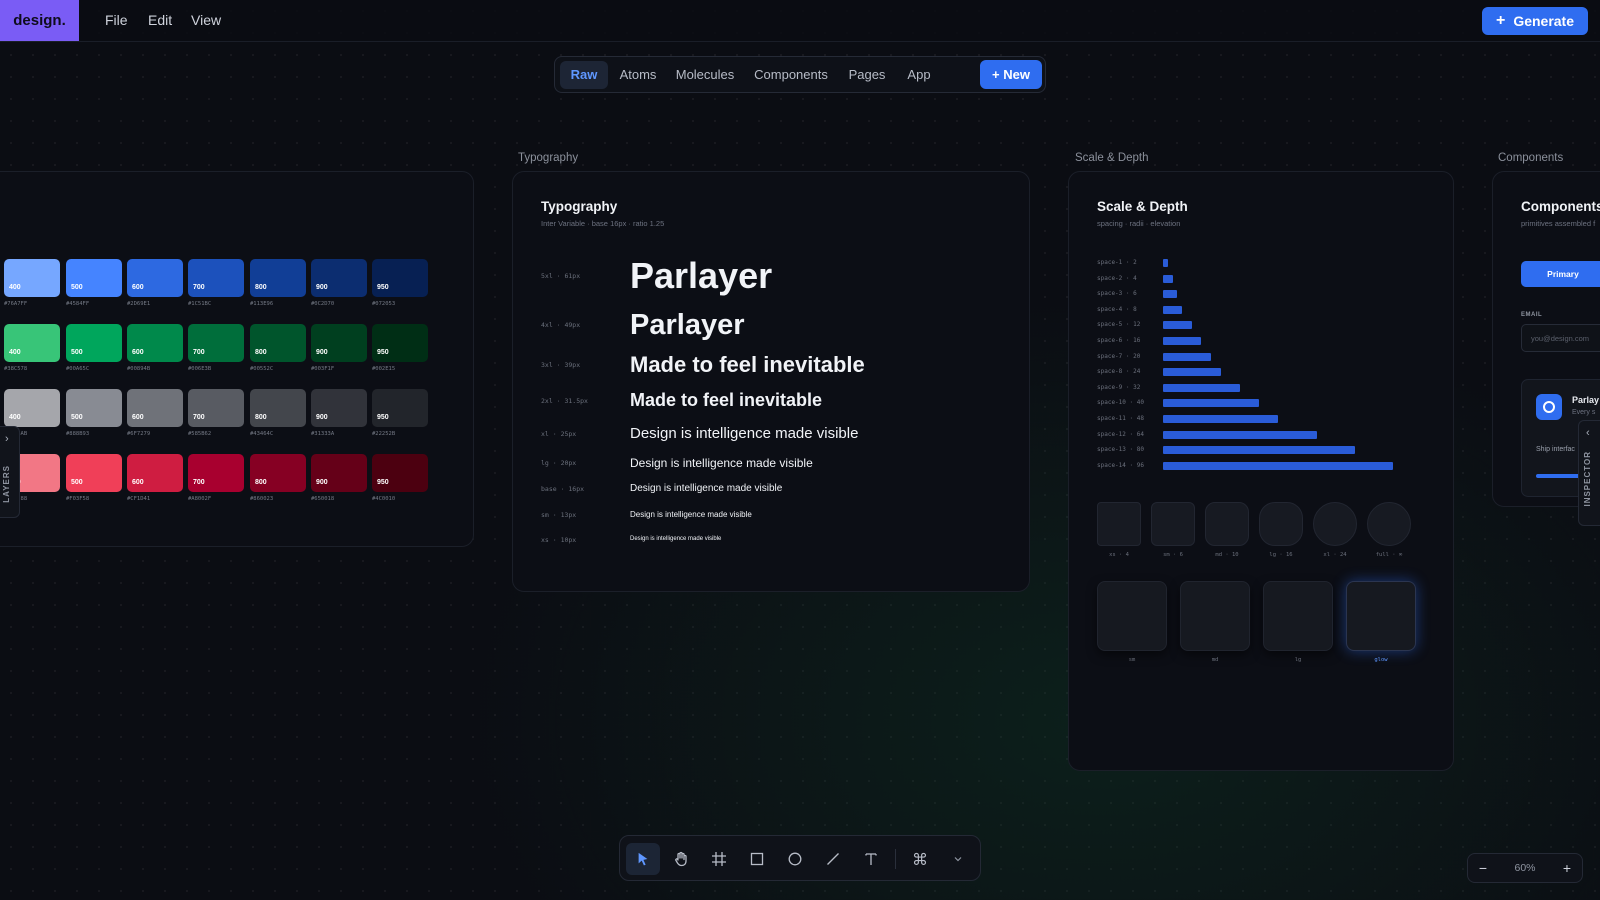 The height and width of the screenshot is (900, 1600). I want to click on primary-button: Primary, so click(1560, 274).